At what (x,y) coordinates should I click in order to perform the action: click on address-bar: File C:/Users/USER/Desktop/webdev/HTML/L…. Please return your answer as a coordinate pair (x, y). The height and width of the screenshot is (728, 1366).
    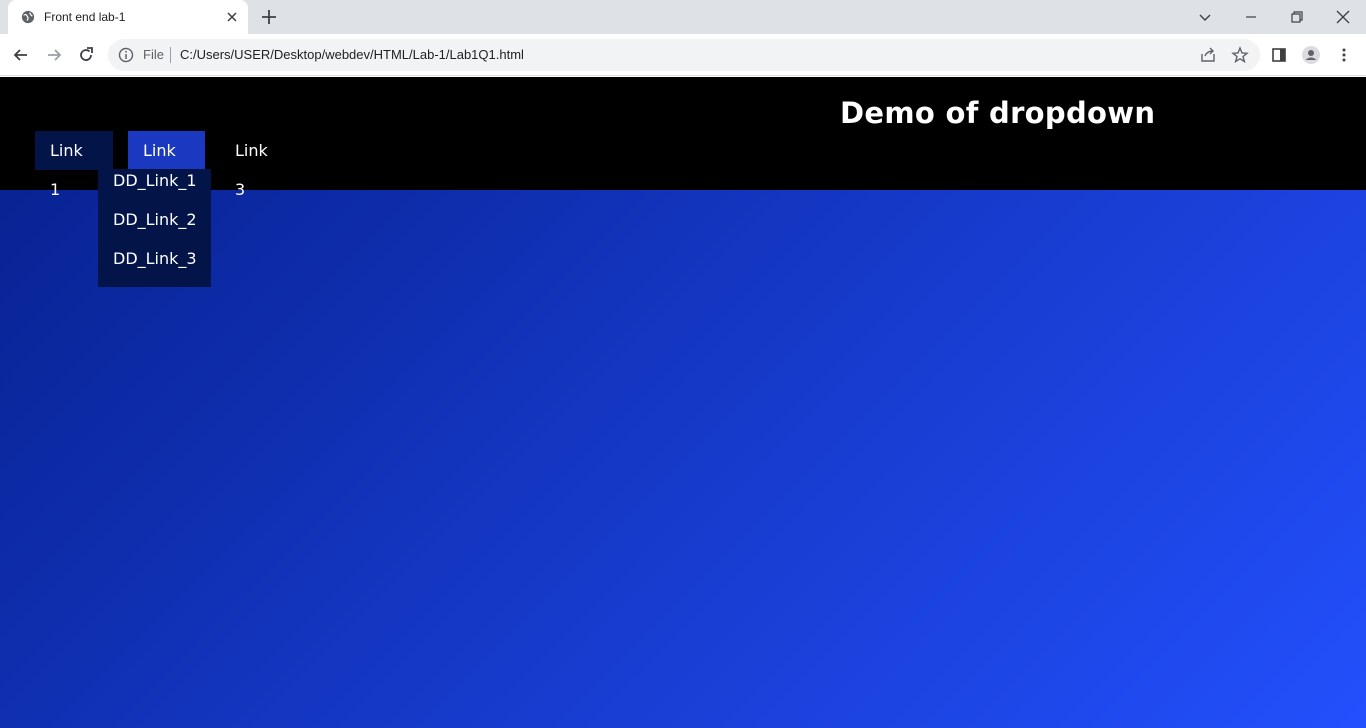
    Looking at the image, I should click on (684, 55).